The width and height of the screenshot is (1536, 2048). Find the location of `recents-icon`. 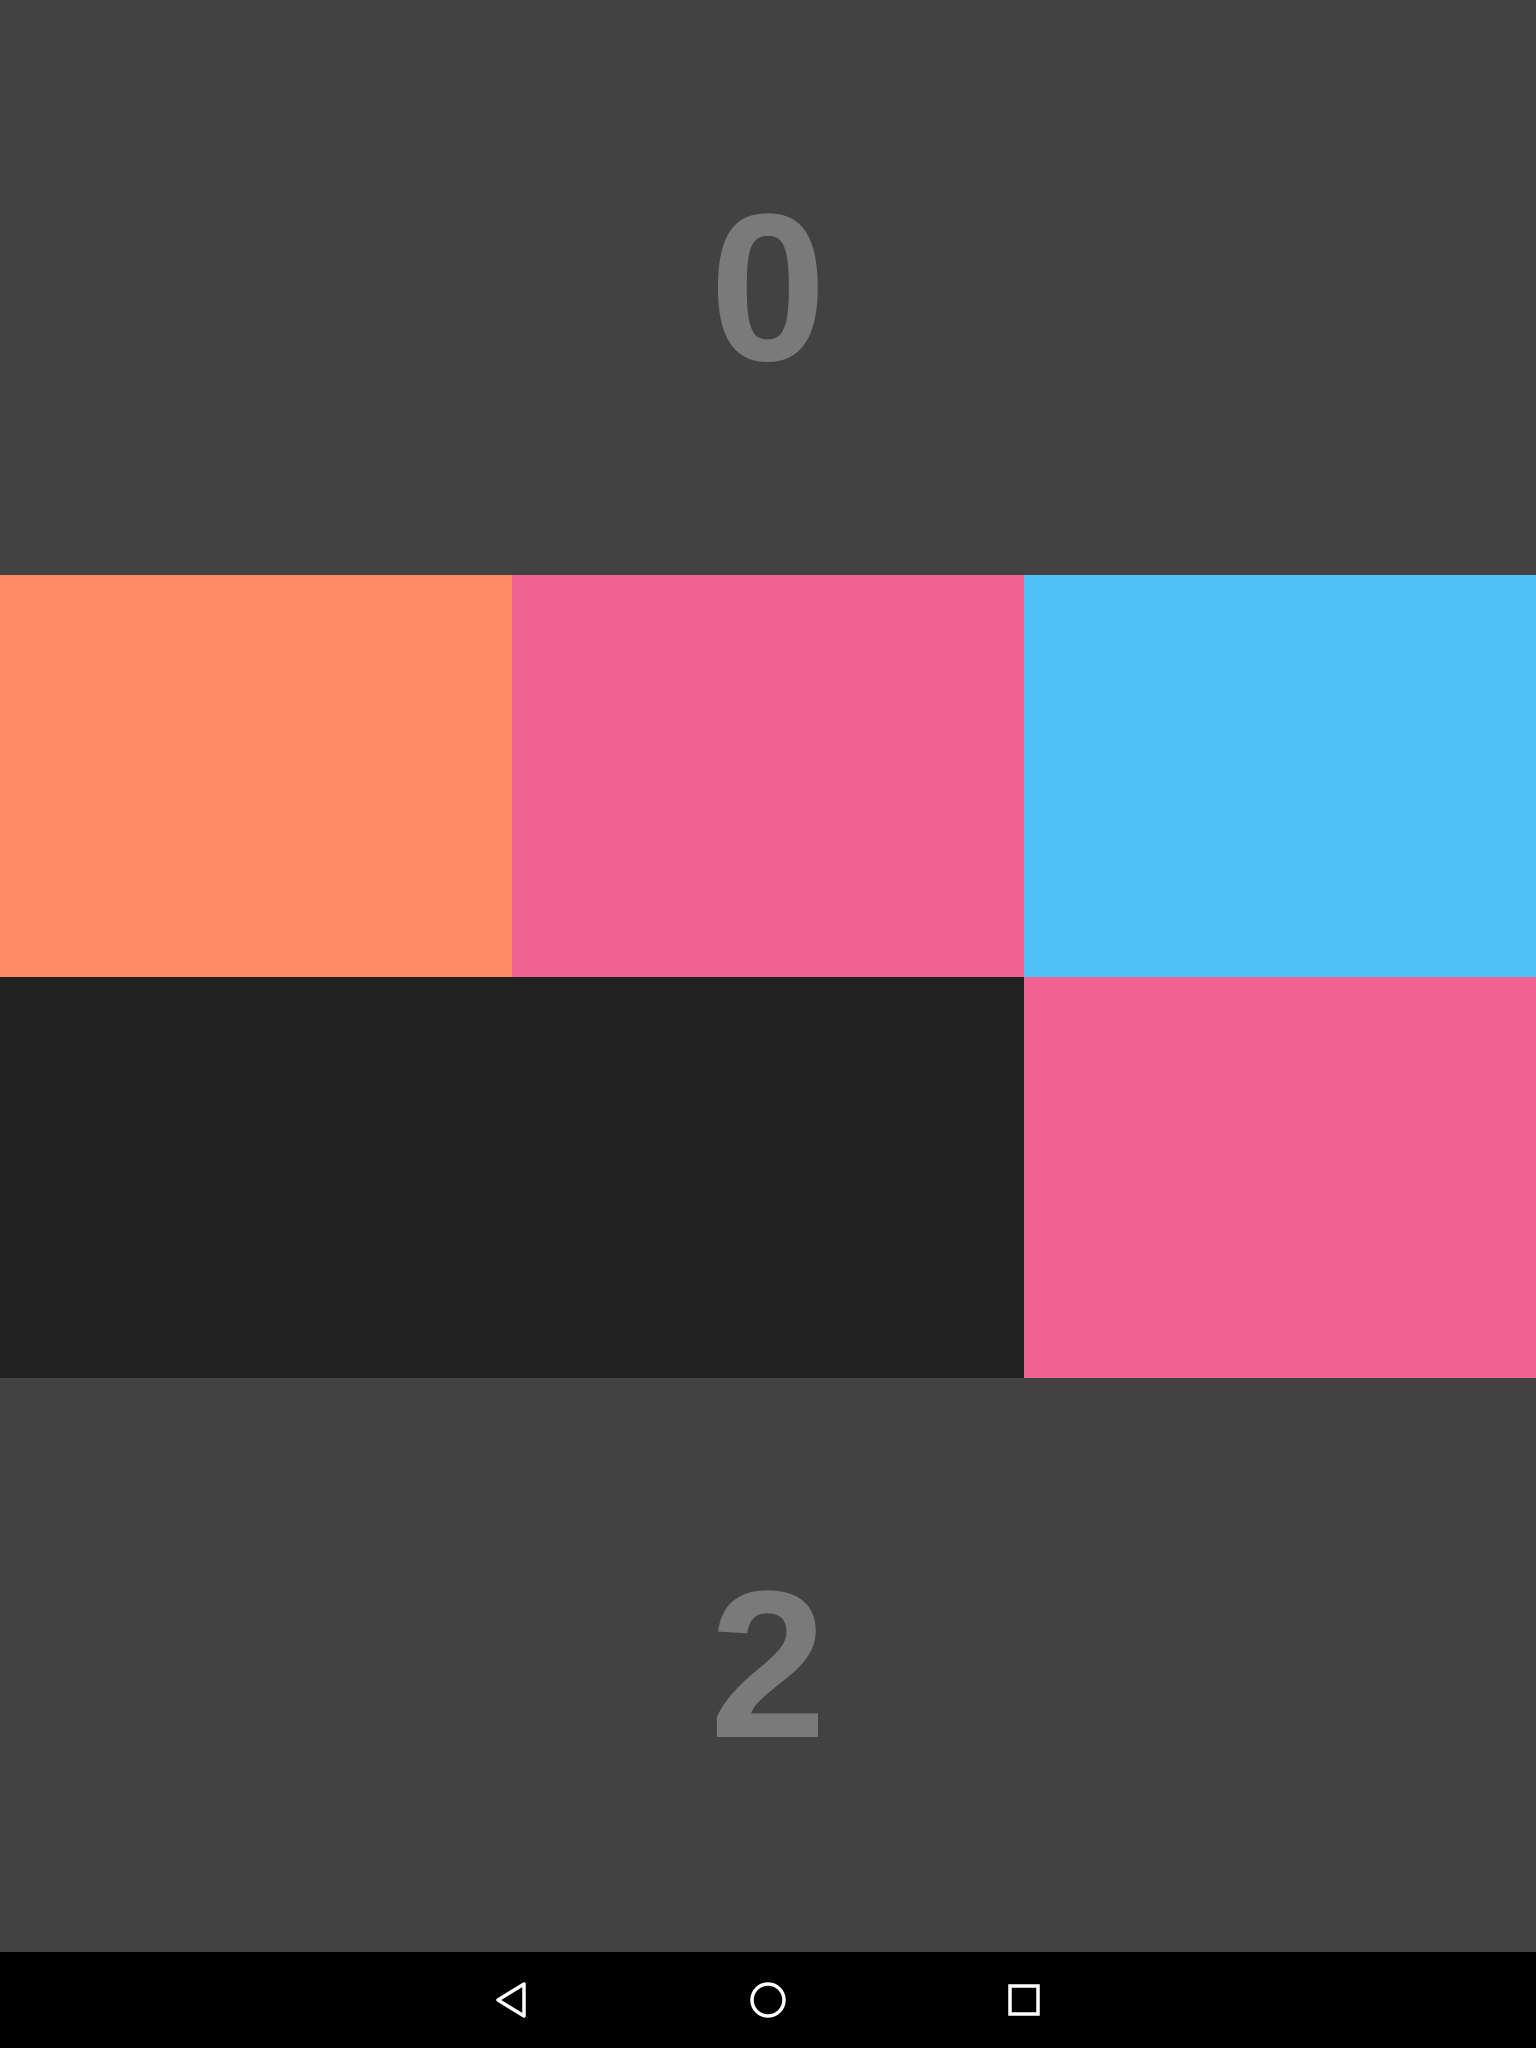

recents-icon is located at coordinates (1024, 2000).